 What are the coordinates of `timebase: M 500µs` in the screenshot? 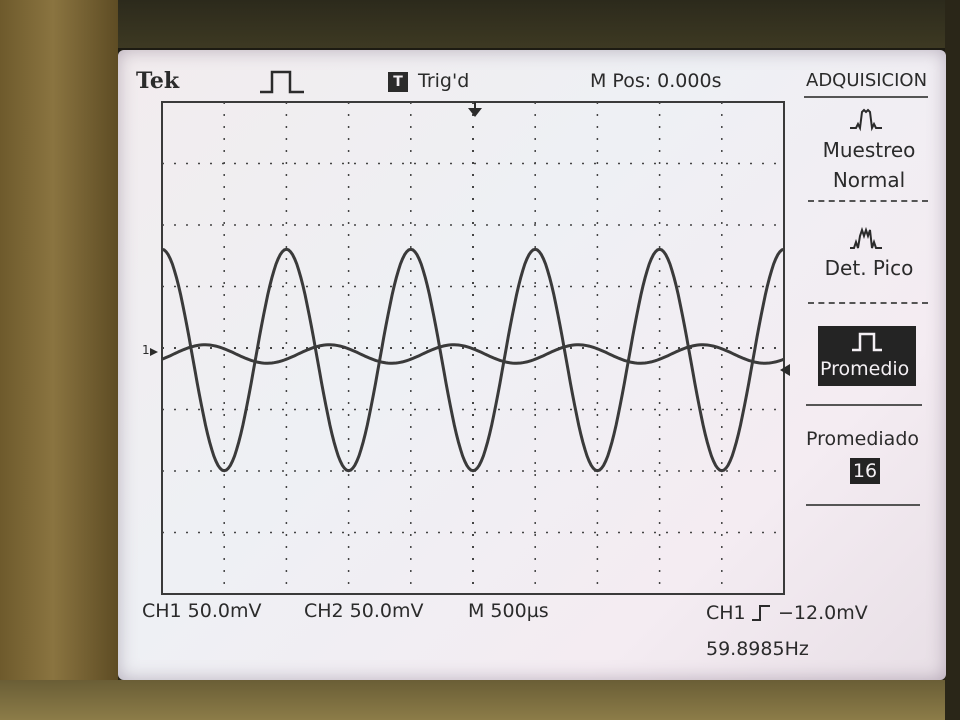 It's located at (508, 611).